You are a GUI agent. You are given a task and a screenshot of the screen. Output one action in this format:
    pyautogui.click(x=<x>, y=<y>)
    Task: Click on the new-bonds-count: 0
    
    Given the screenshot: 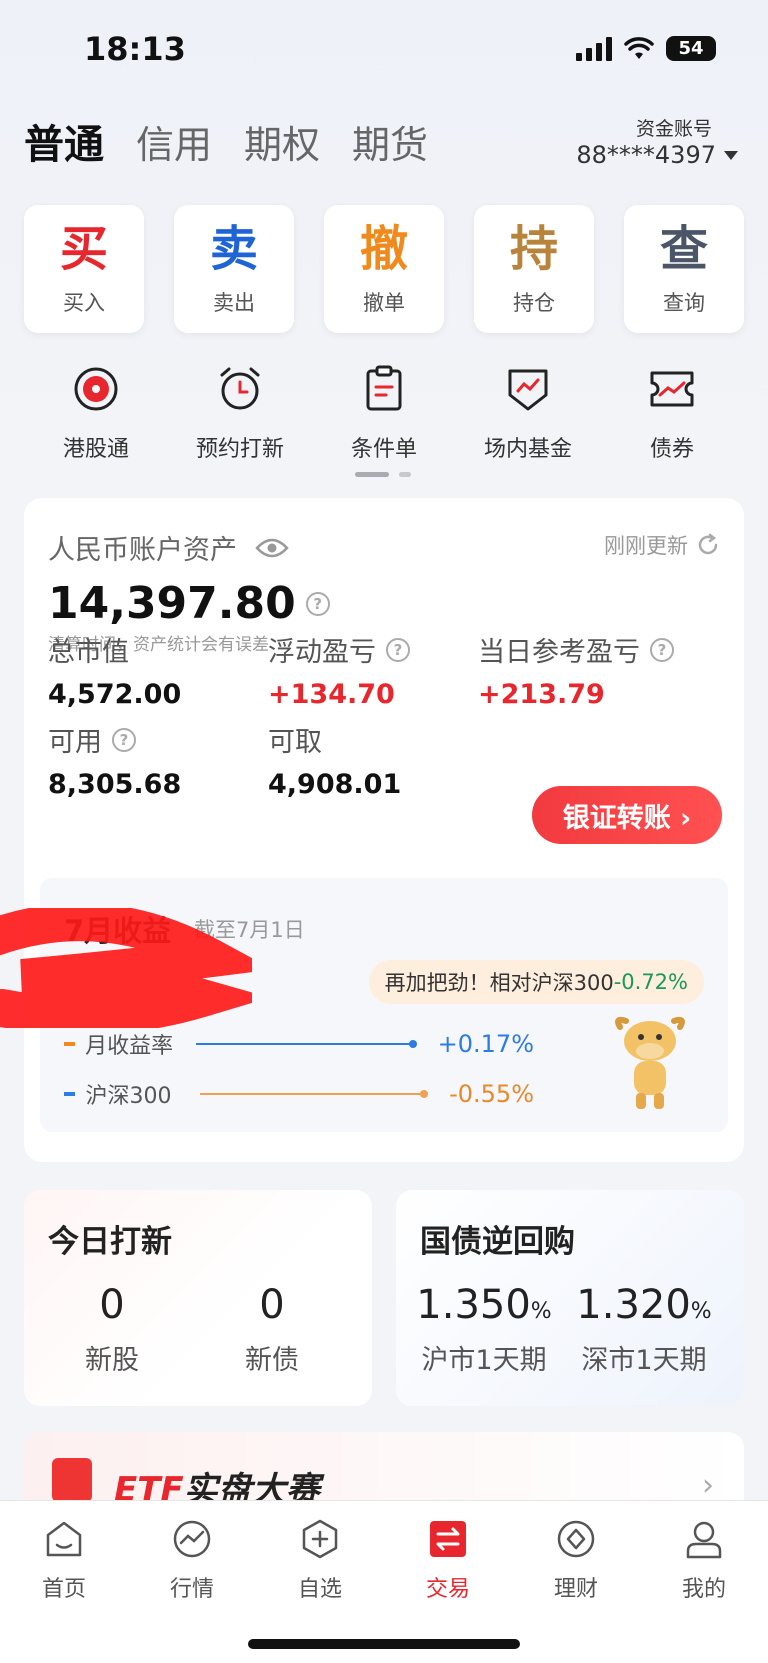 What is the action you would take?
    pyautogui.click(x=272, y=1305)
    